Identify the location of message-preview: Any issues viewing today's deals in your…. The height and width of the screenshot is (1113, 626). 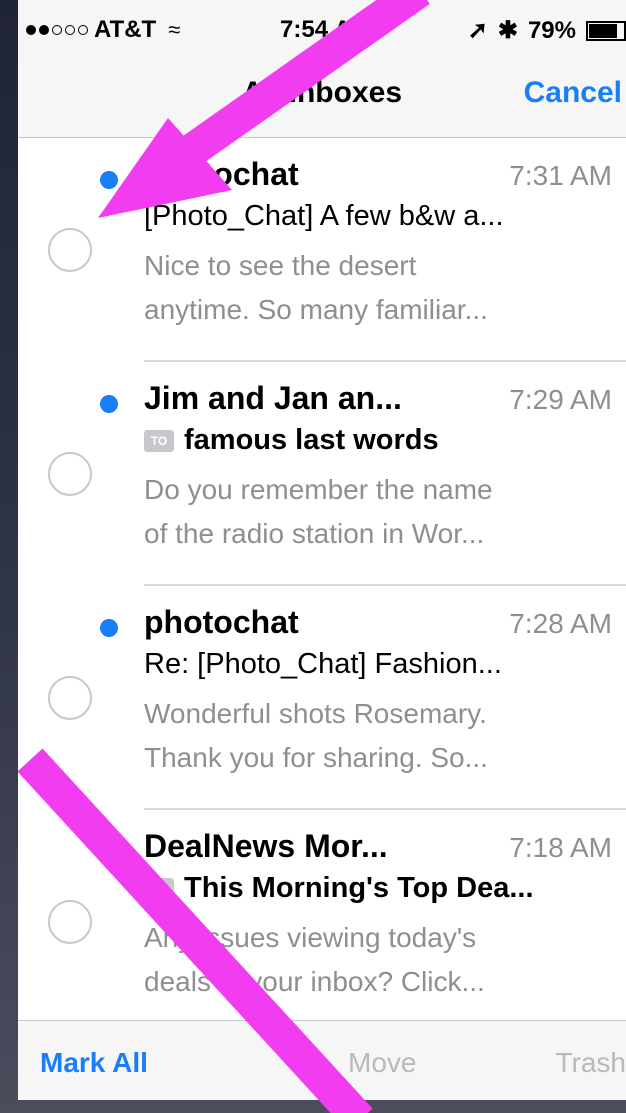
(374, 960).